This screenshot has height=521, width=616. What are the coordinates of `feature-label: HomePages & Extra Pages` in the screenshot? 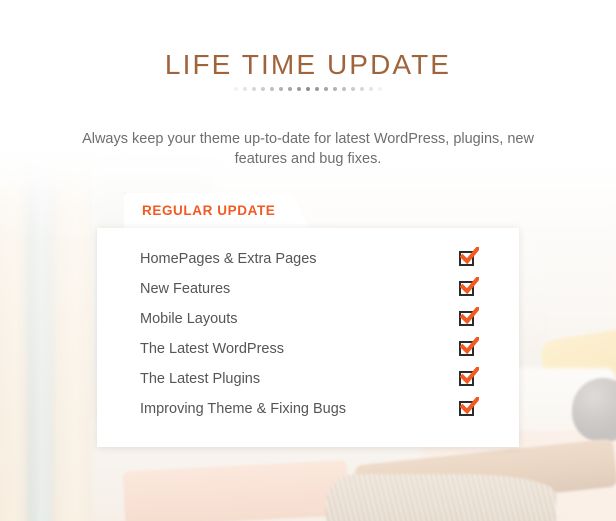 It's located at (228, 259).